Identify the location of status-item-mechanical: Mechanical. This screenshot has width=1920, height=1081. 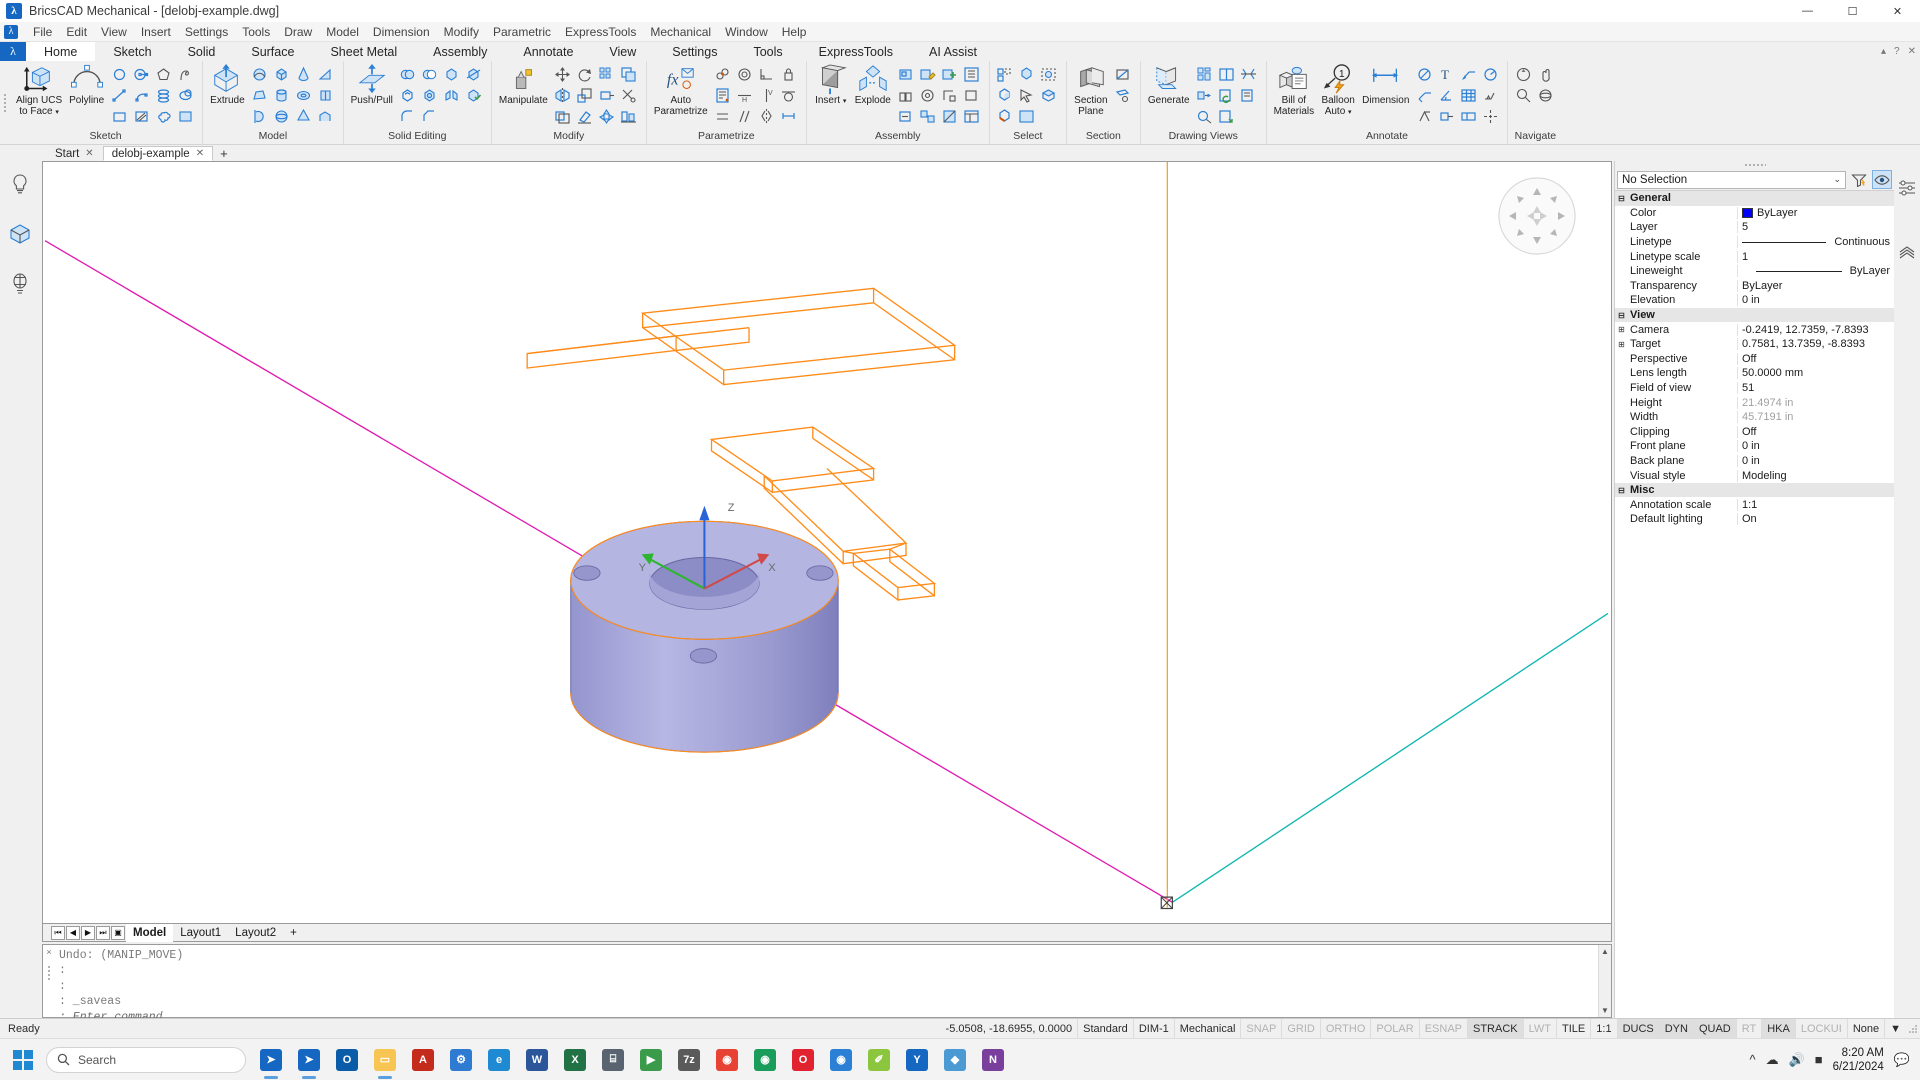
(1207, 1028).